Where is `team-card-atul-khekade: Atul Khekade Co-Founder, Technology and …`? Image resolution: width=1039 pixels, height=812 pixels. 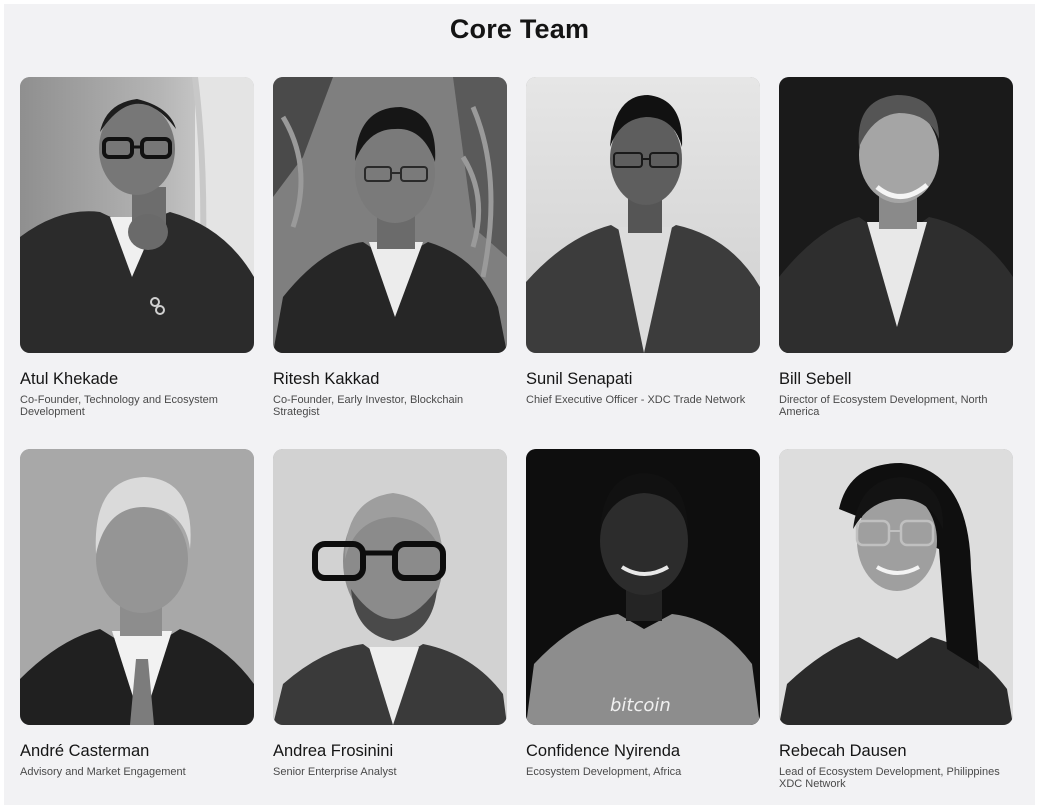
team-card-atul-khekade: Atul Khekade Co-Founder, Technology and … is located at coordinates (137, 252).